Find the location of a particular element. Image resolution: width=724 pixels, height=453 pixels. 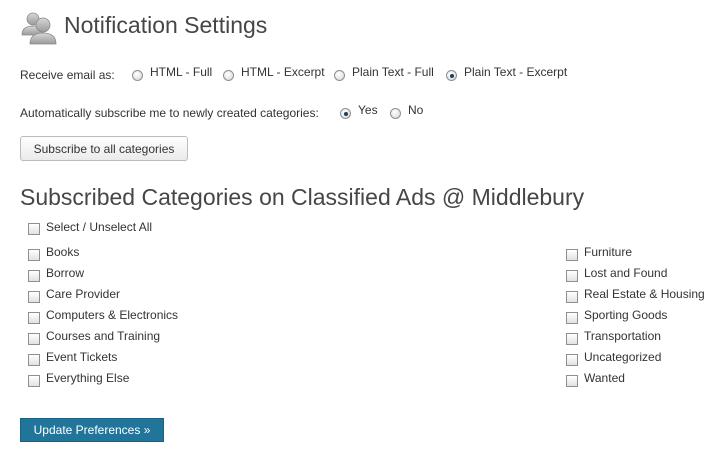

category-checkbox-courses is located at coordinates (34, 339).